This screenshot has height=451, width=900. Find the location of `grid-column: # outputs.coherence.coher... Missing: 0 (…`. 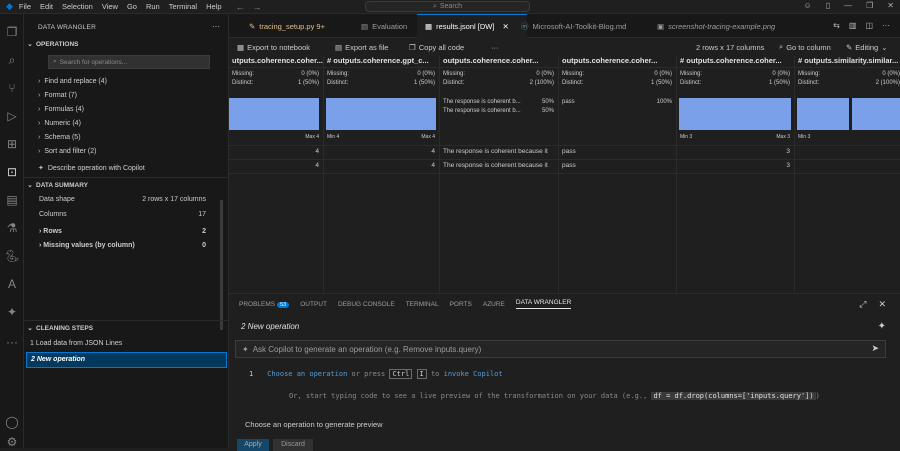

grid-column: # outputs.coherence.coher... Missing: 0 (… is located at coordinates (736, 181).